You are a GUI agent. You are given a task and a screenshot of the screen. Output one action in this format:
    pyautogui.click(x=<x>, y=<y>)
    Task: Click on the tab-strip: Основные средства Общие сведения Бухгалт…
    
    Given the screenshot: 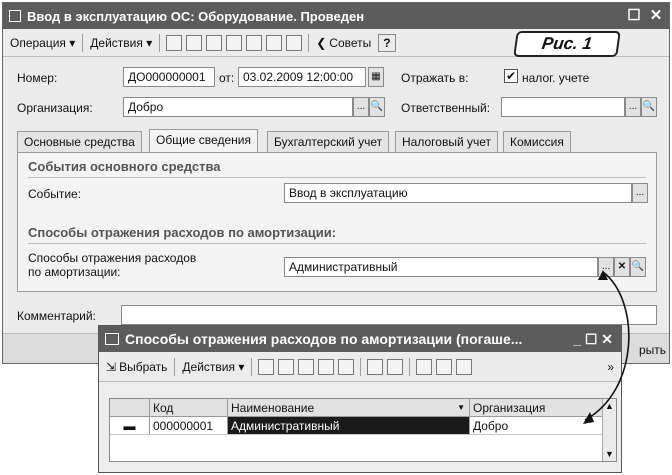 What is the action you would take?
    pyautogui.click(x=337, y=141)
    